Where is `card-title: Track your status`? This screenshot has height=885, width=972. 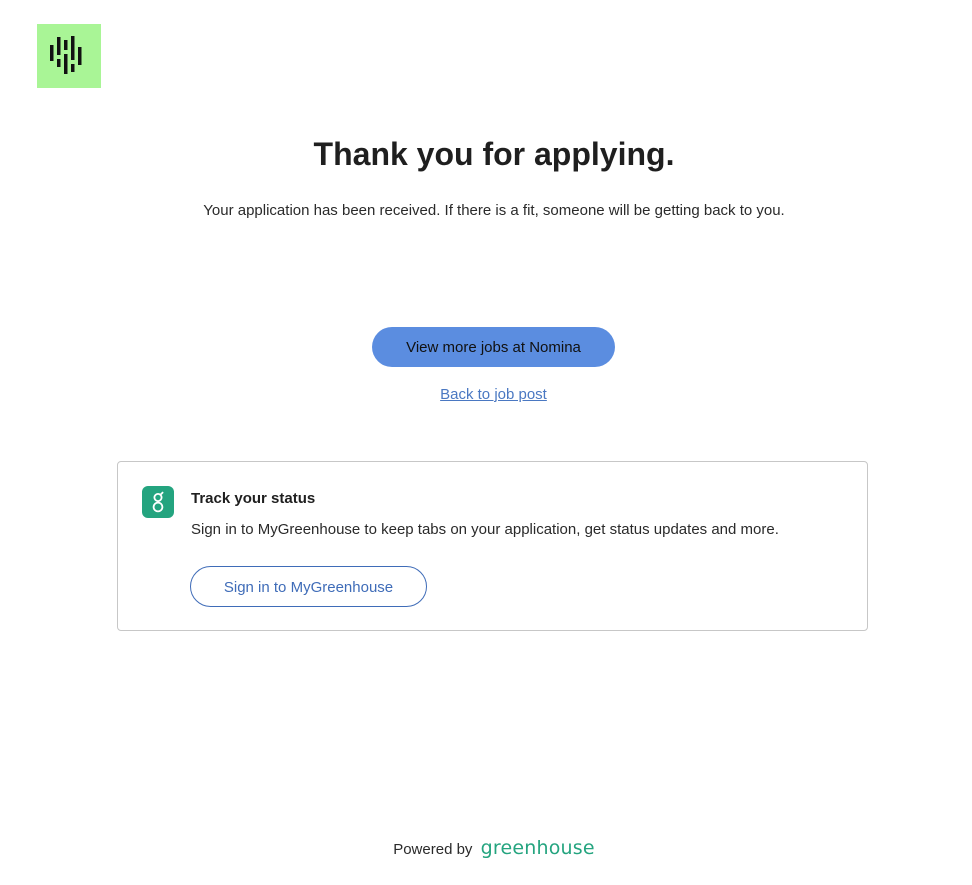
card-title: Track your status is located at coordinates (253, 498).